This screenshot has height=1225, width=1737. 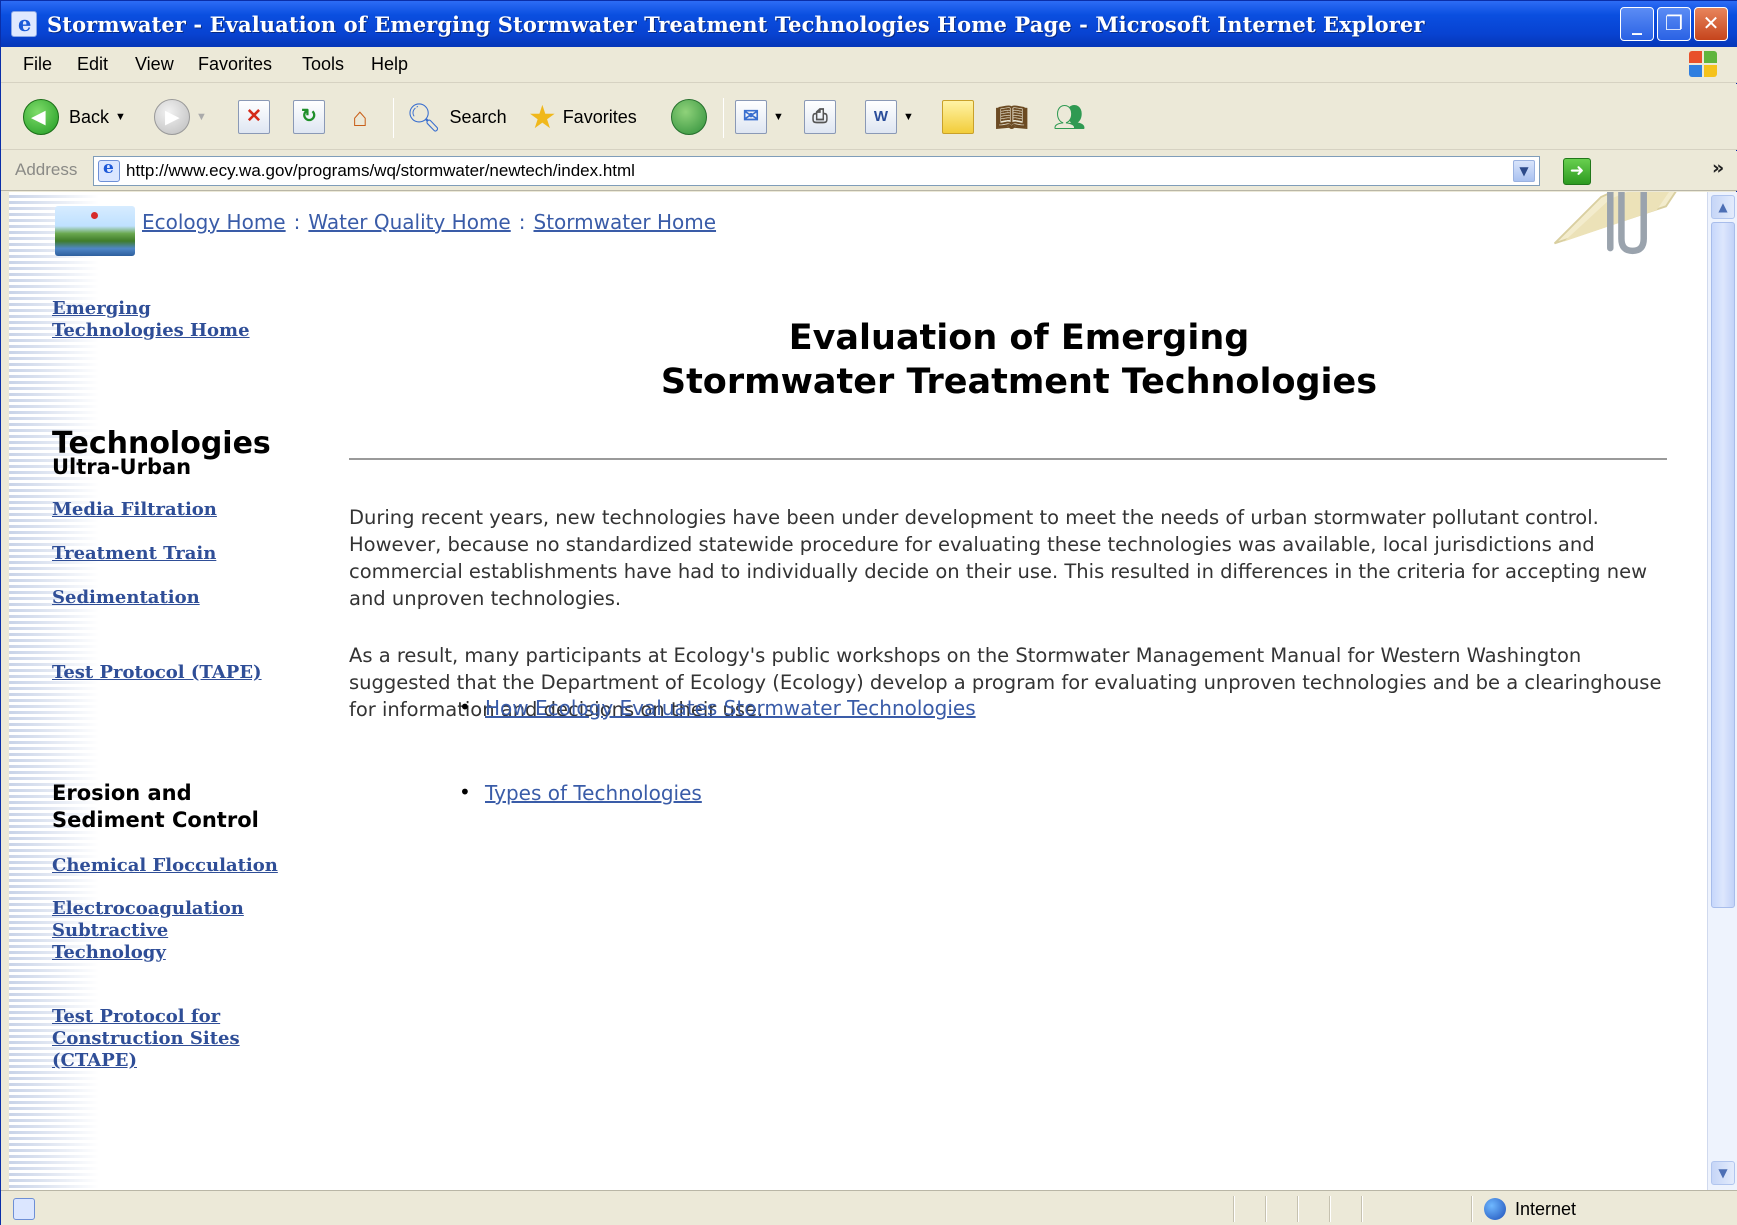 I want to click on restore-button: ❐, so click(x=1674, y=24).